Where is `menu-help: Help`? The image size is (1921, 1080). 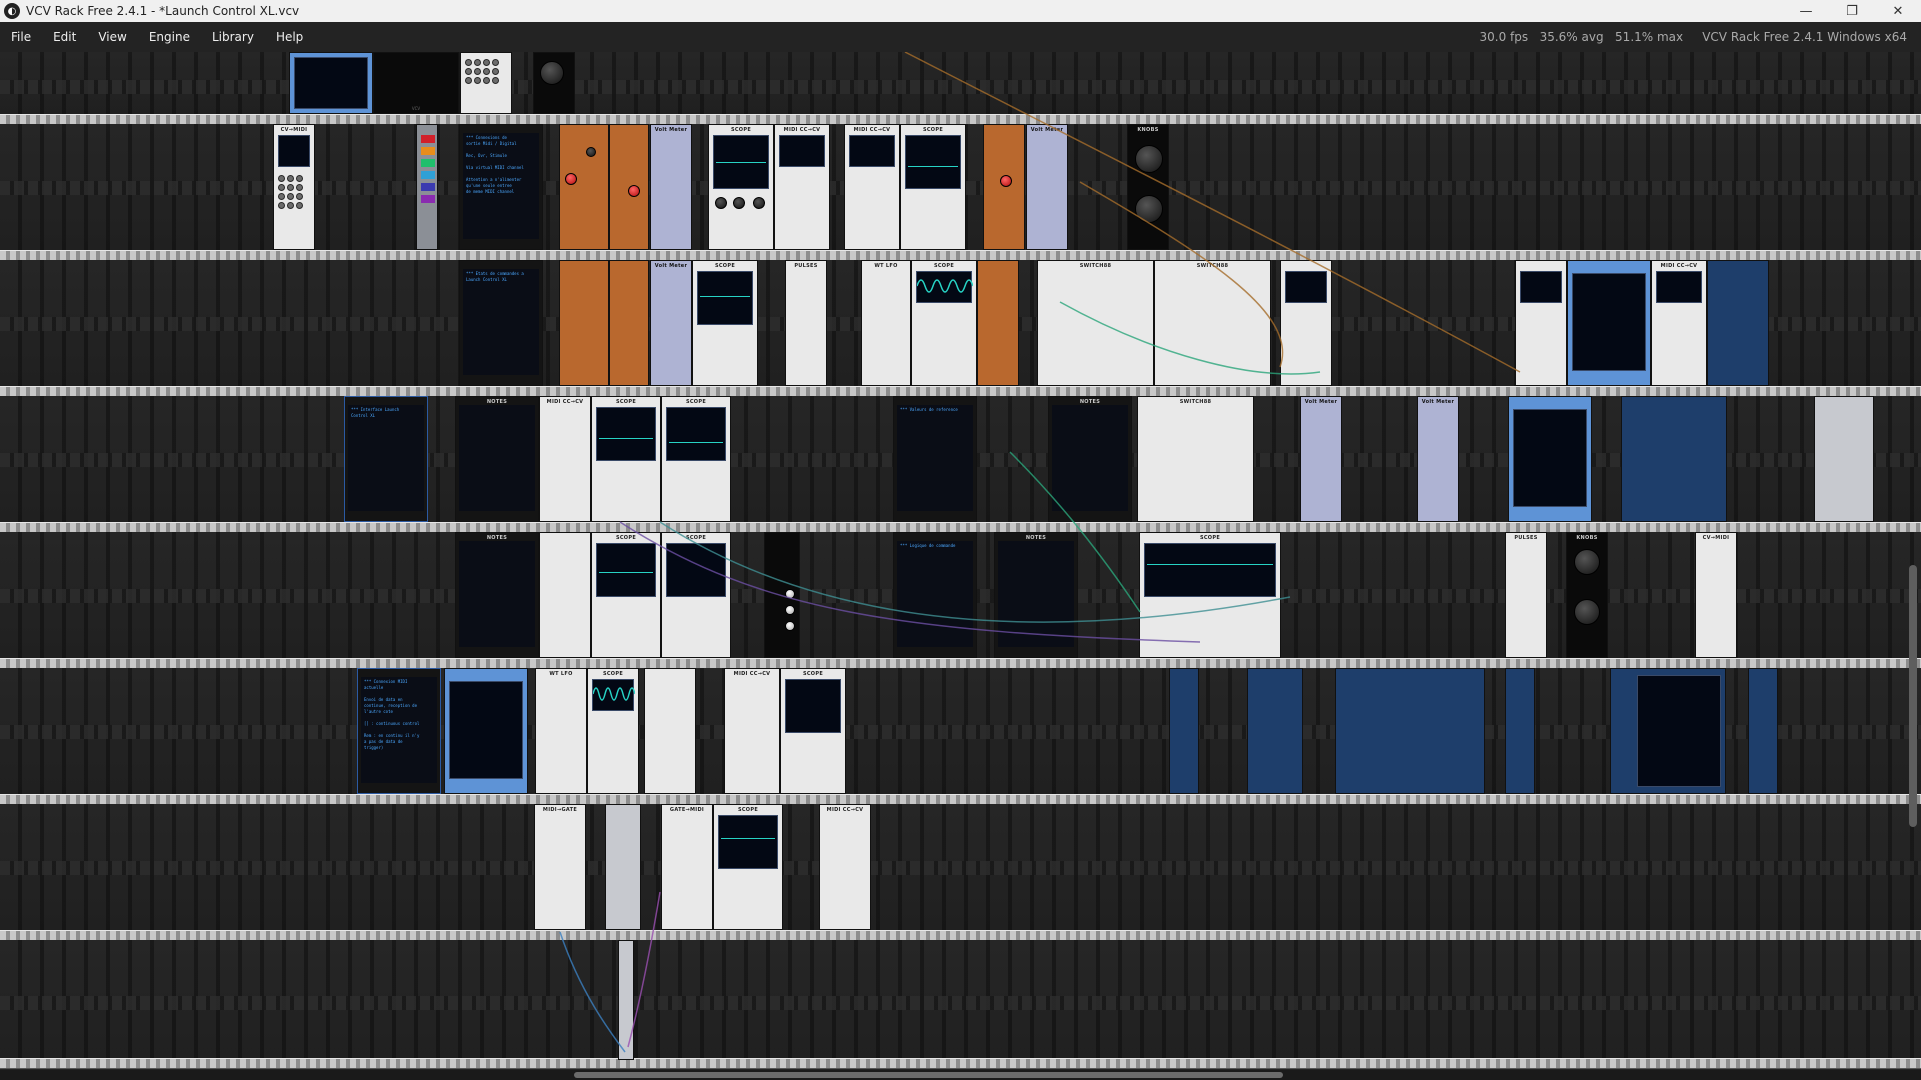 menu-help: Help is located at coordinates (289, 37).